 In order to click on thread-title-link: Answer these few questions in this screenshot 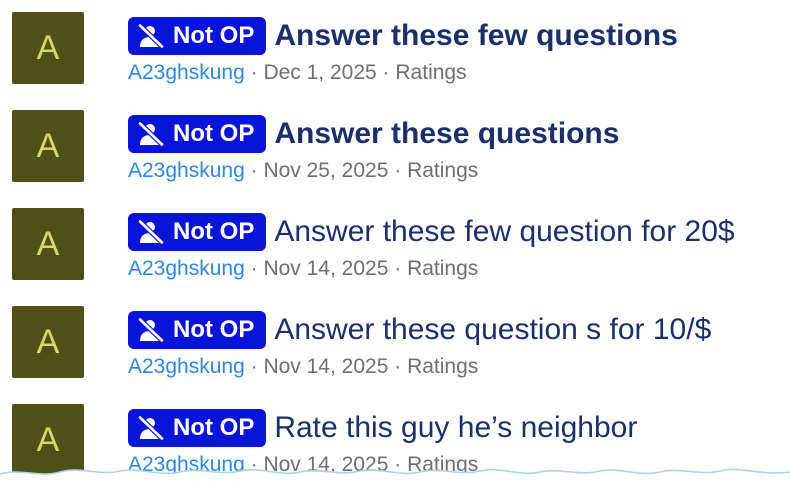, I will do `click(475, 36)`.